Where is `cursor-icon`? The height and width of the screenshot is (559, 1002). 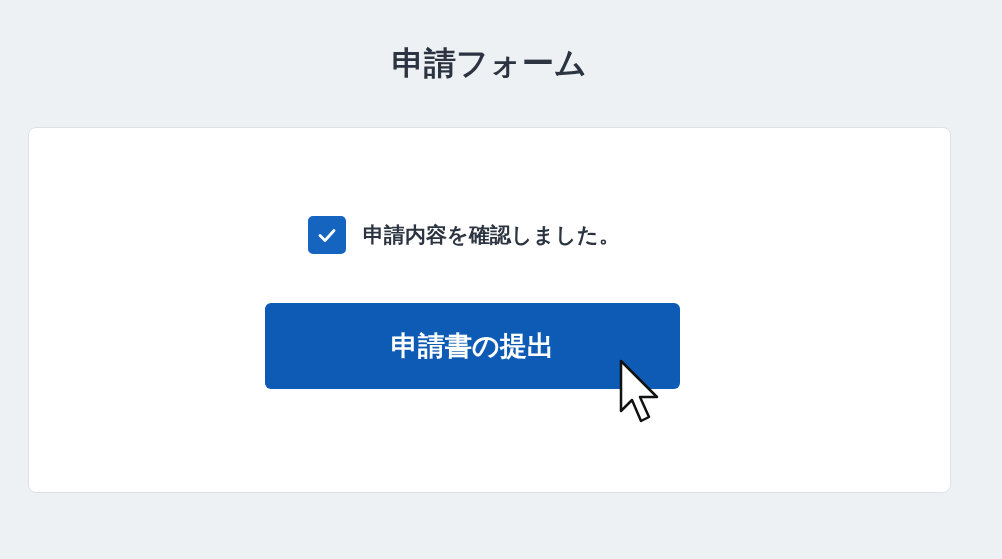
cursor-icon is located at coordinates (639, 392).